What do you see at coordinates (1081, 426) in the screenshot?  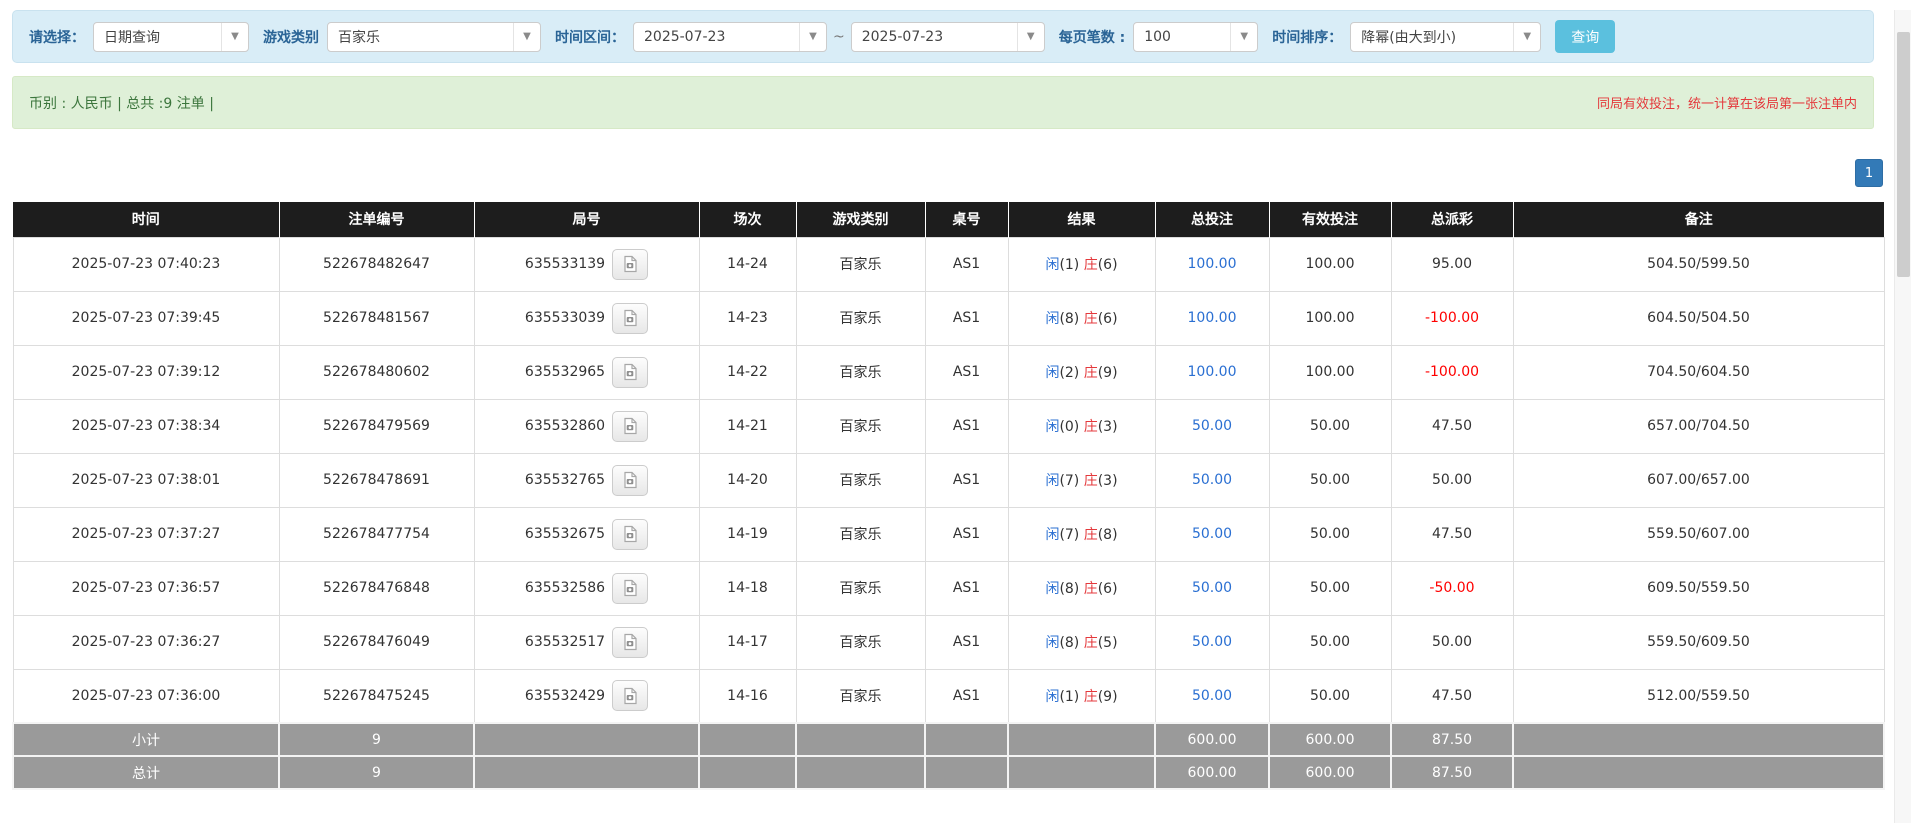 I see `result-cell: 闲(0) 庄(3)` at bounding box center [1081, 426].